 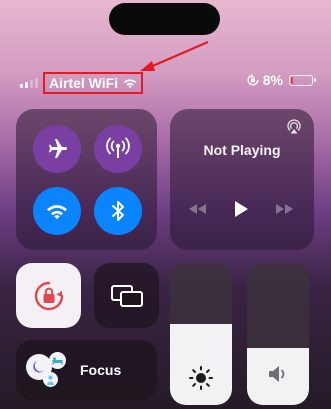 I want to click on screen-mirroring-icon, so click(x=126, y=295).